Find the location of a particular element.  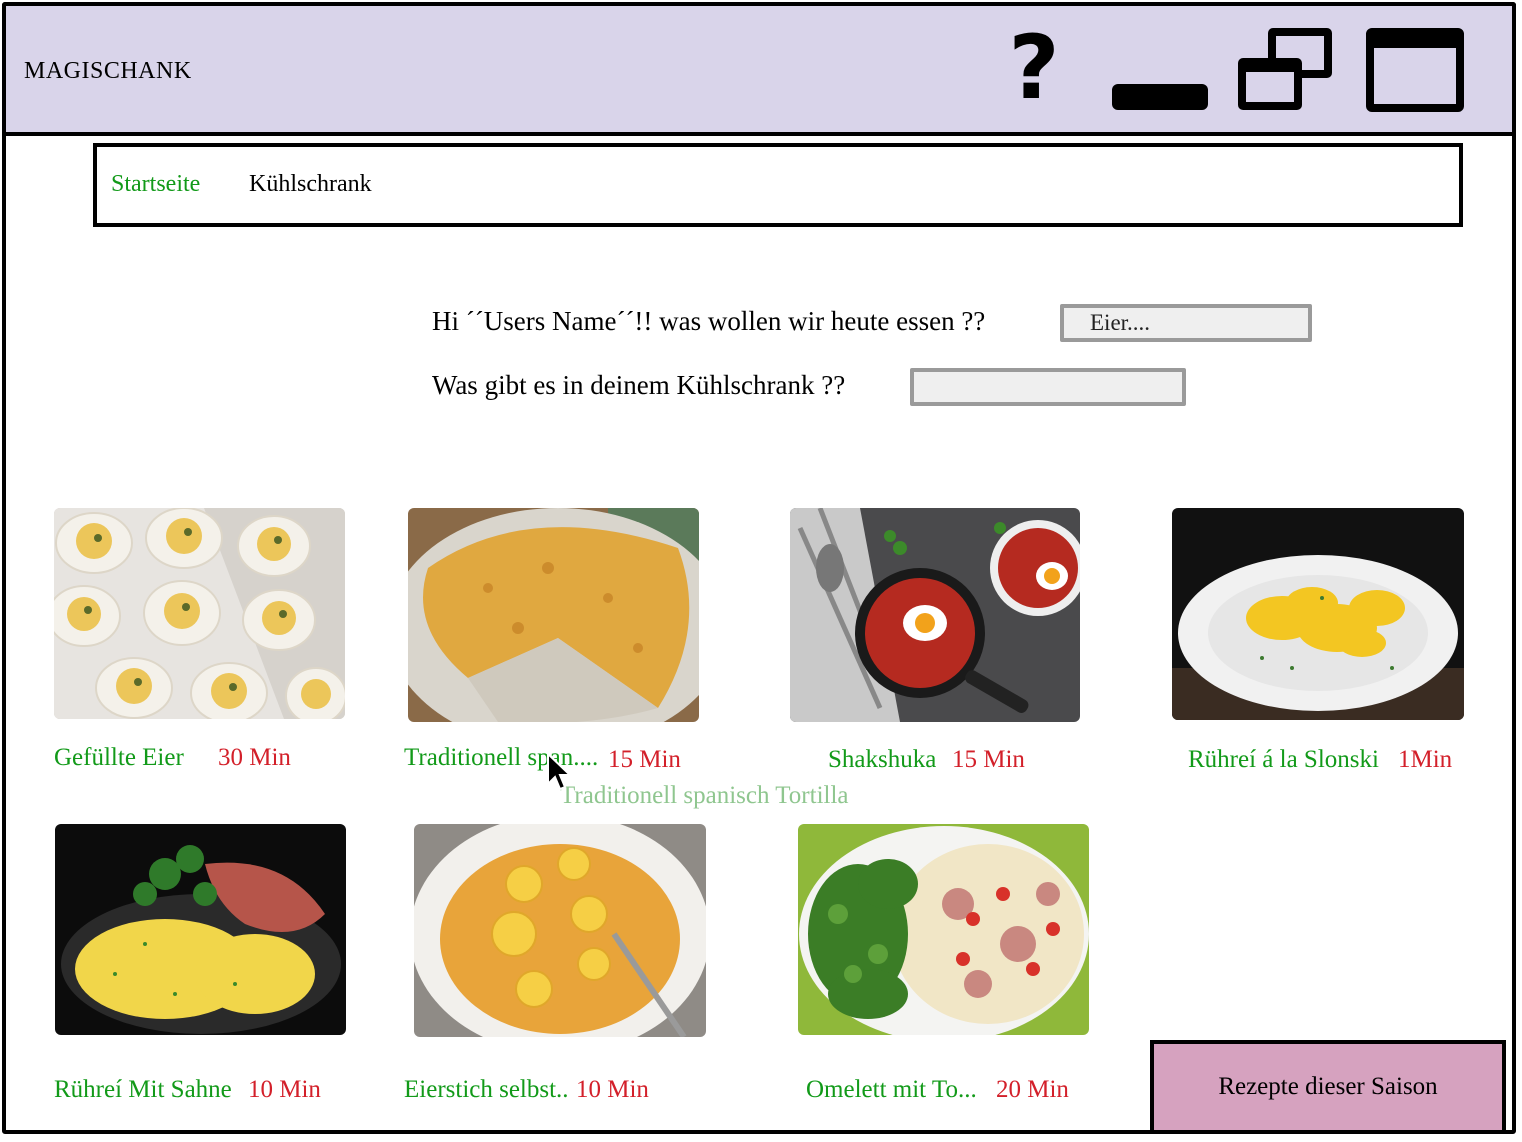

nav-startseite: Startseite is located at coordinates (155, 184).